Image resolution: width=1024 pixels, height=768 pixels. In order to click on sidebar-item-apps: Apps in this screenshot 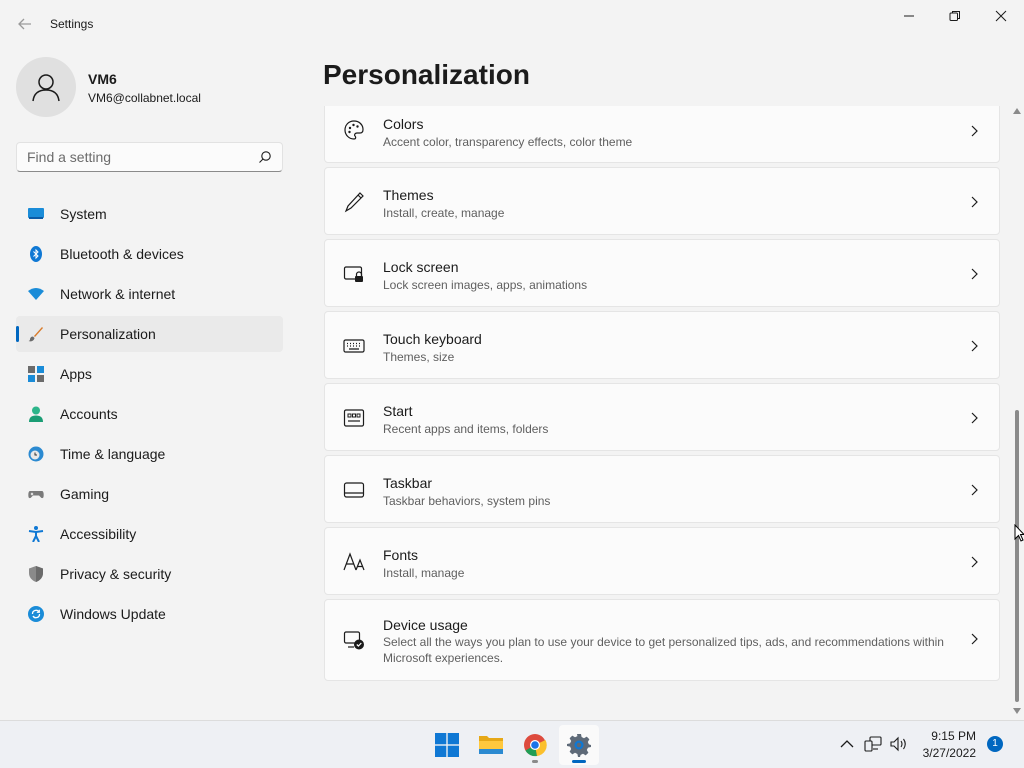, I will do `click(149, 374)`.